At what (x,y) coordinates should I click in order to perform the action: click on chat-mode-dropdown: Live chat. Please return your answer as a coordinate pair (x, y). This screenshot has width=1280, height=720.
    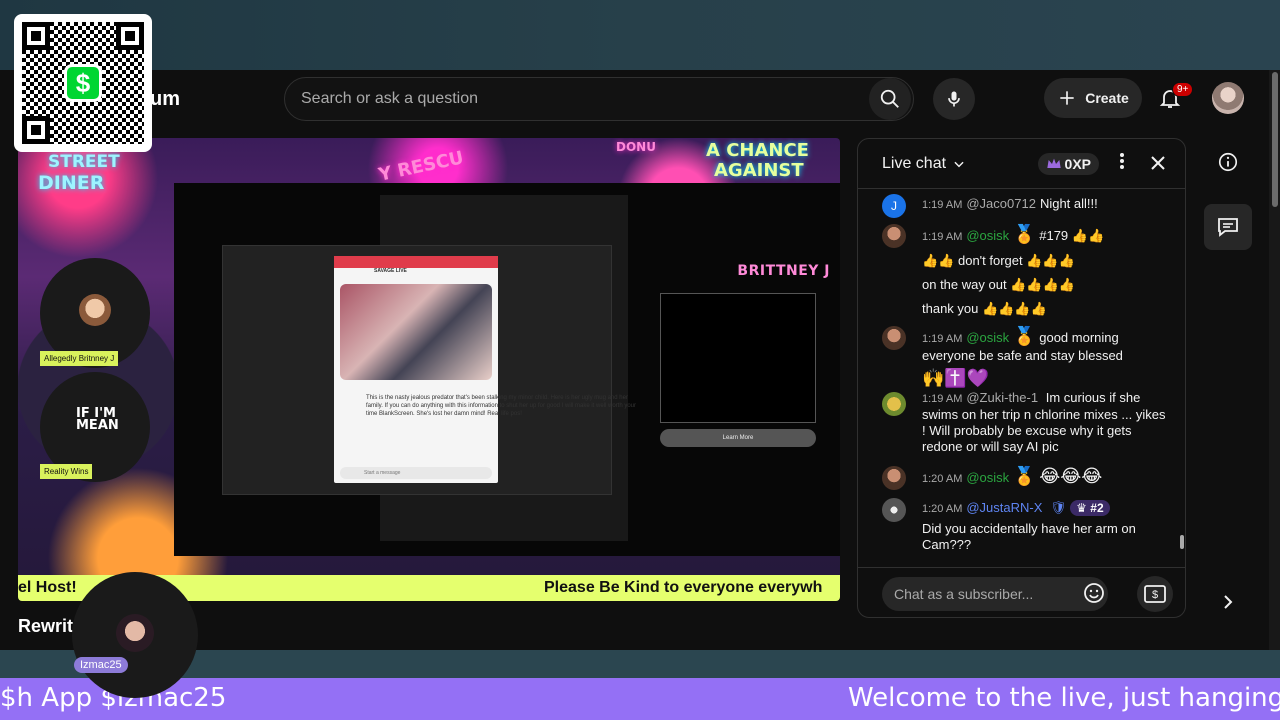
    Looking at the image, I should click on (924, 164).